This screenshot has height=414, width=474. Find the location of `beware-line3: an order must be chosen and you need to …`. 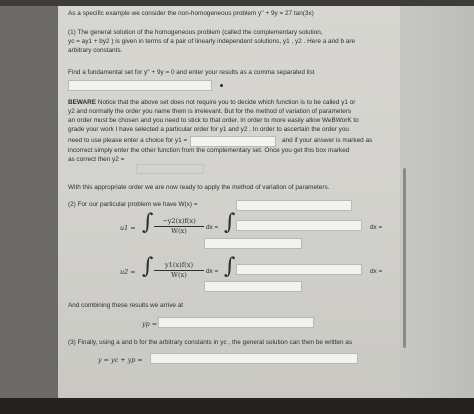

beware-line3: an order must be chosen and you need to … is located at coordinates (213, 120).